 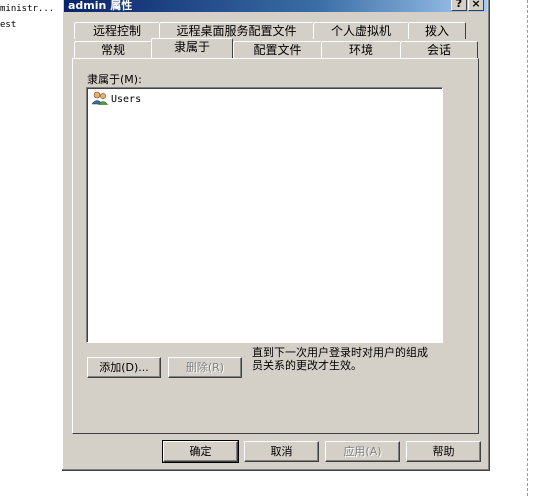 What do you see at coordinates (236, 30) in the screenshot?
I see `tab-remote-desktop-profile: 远程桌面服务配置文件` at bounding box center [236, 30].